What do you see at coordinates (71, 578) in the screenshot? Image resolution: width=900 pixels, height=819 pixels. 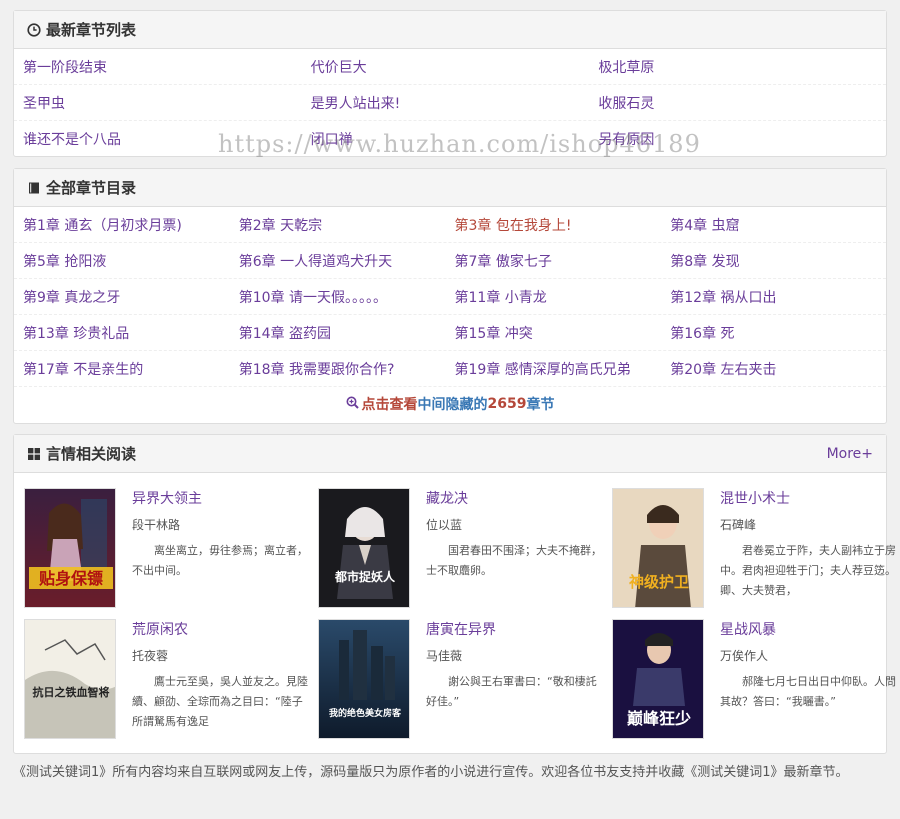 I see `book-cover-title: 贴身保镖` at bounding box center [71, 578].